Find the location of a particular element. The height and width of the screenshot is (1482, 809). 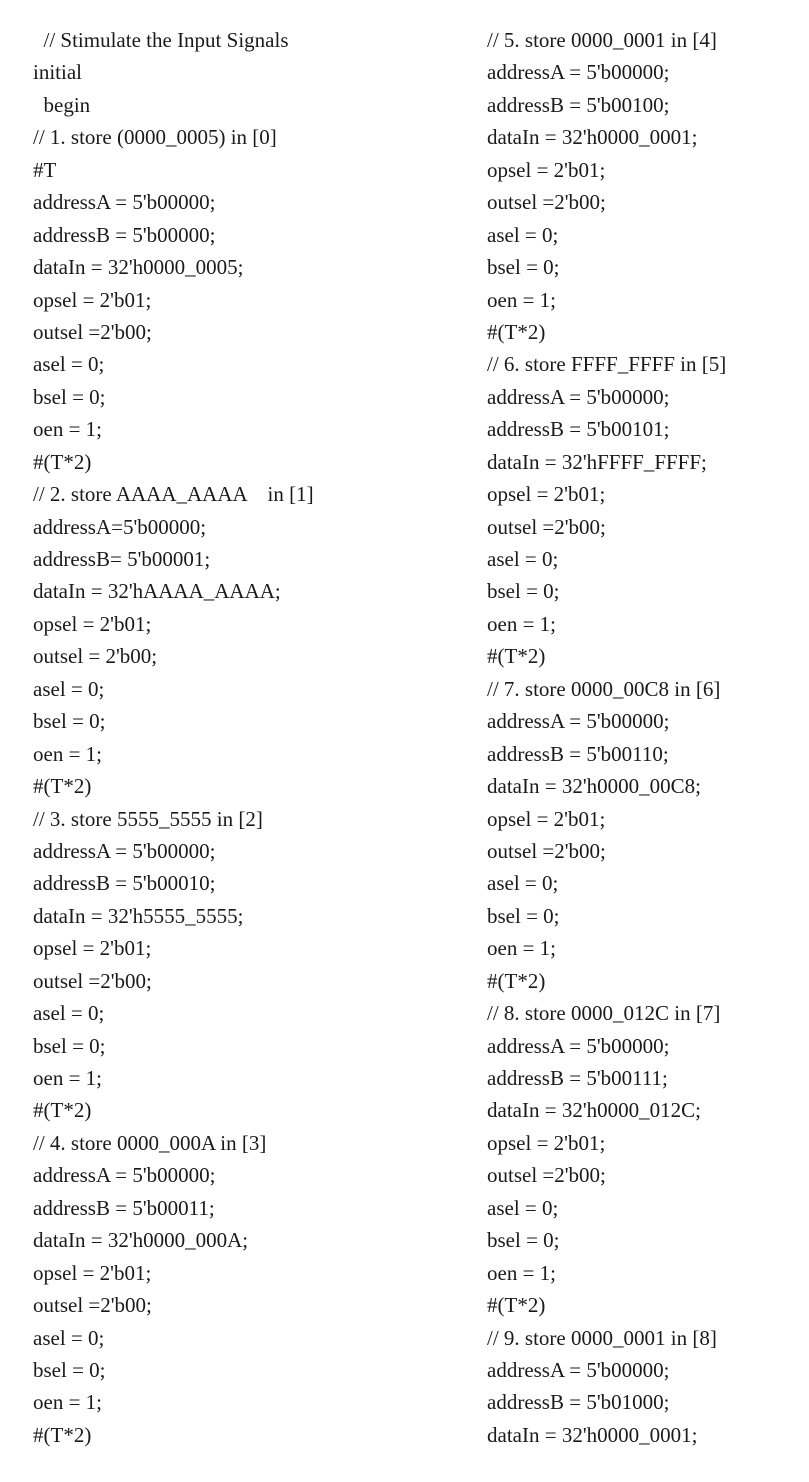

code-line: addressB = 5'b00101; is located at coordinates (578, 429).